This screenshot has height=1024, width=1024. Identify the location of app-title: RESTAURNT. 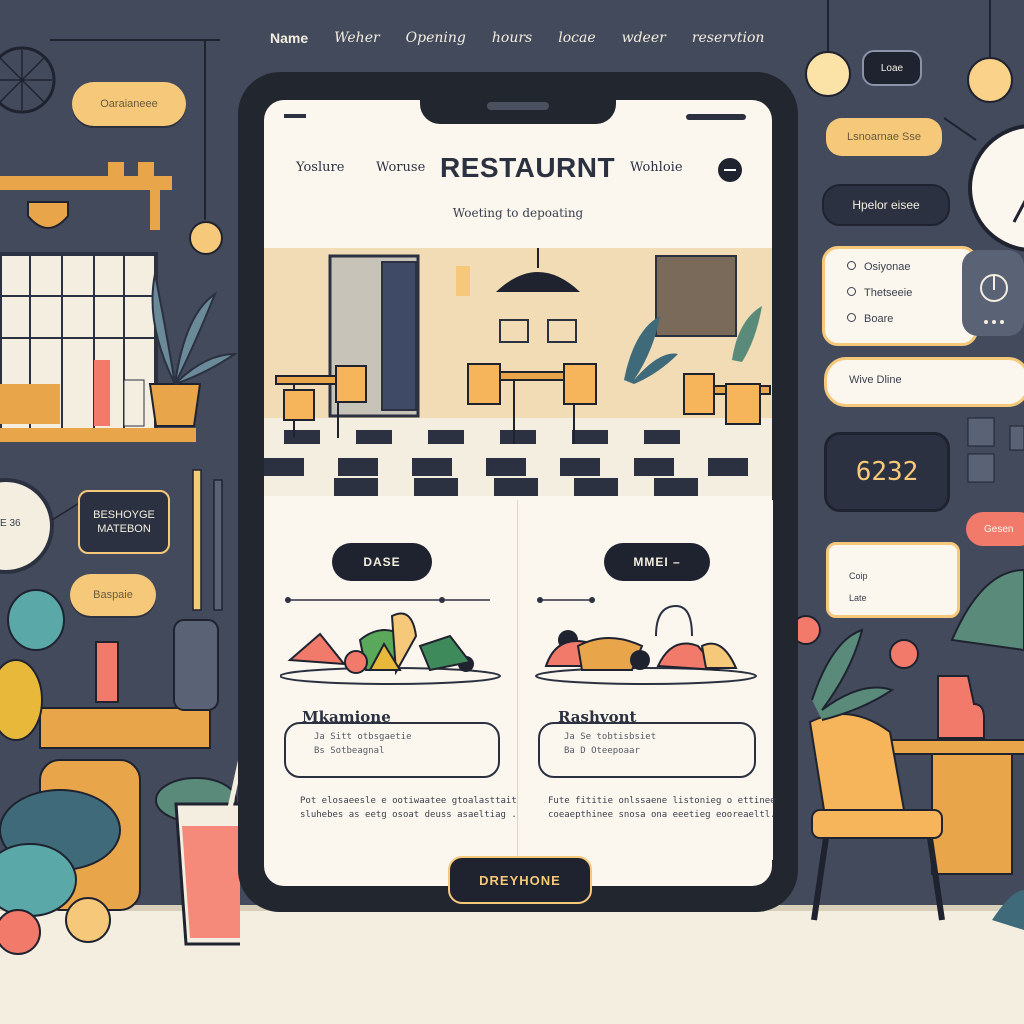
(528, 167).